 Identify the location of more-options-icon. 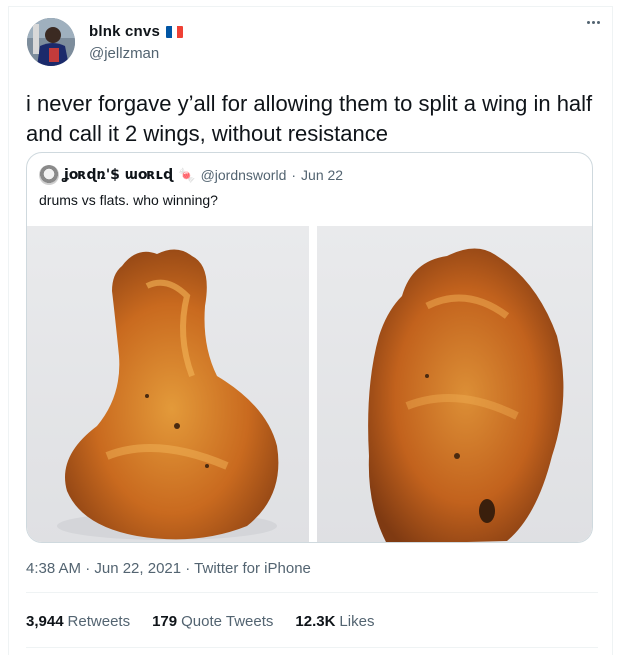
(593, 22).